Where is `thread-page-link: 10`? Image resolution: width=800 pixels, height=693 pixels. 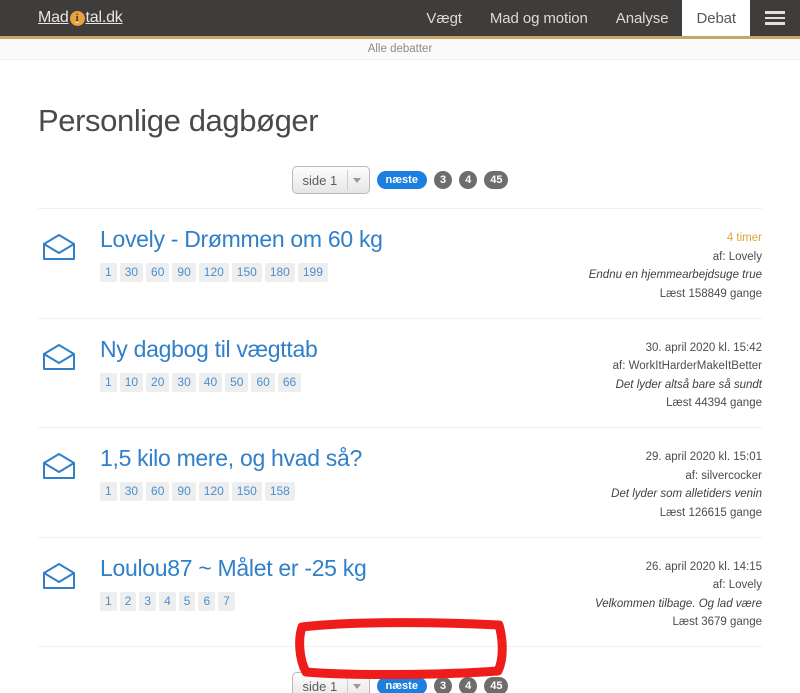 thread-page-link: 10 is located at coordinates (131, 382).